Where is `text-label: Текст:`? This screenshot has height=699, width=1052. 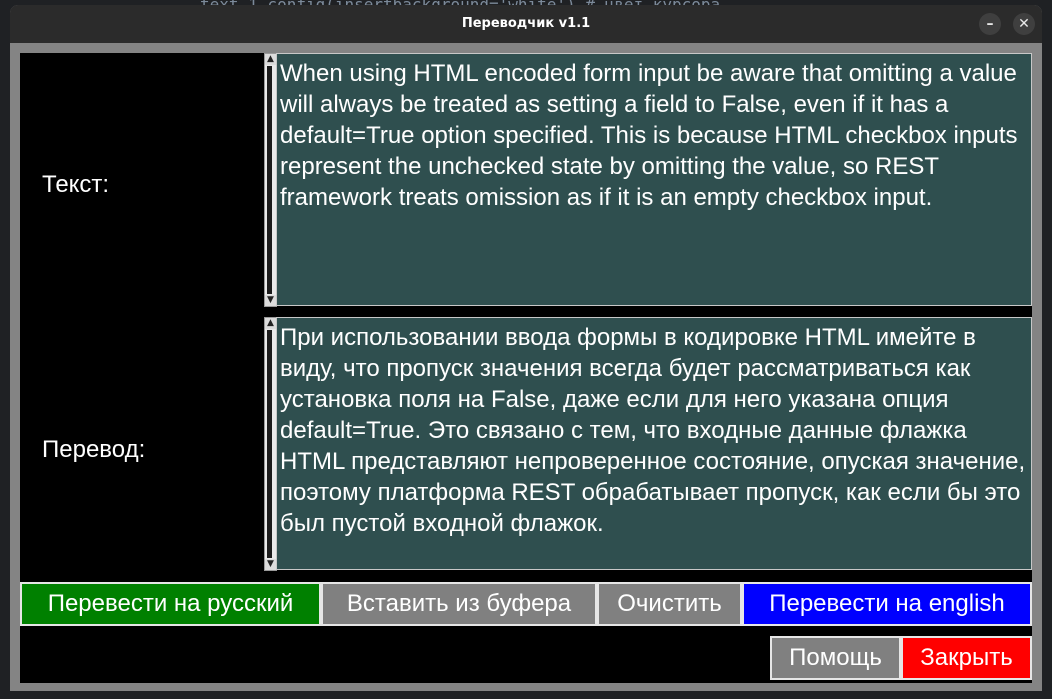
text-label: Текст: is located at coordinates (76, 184).